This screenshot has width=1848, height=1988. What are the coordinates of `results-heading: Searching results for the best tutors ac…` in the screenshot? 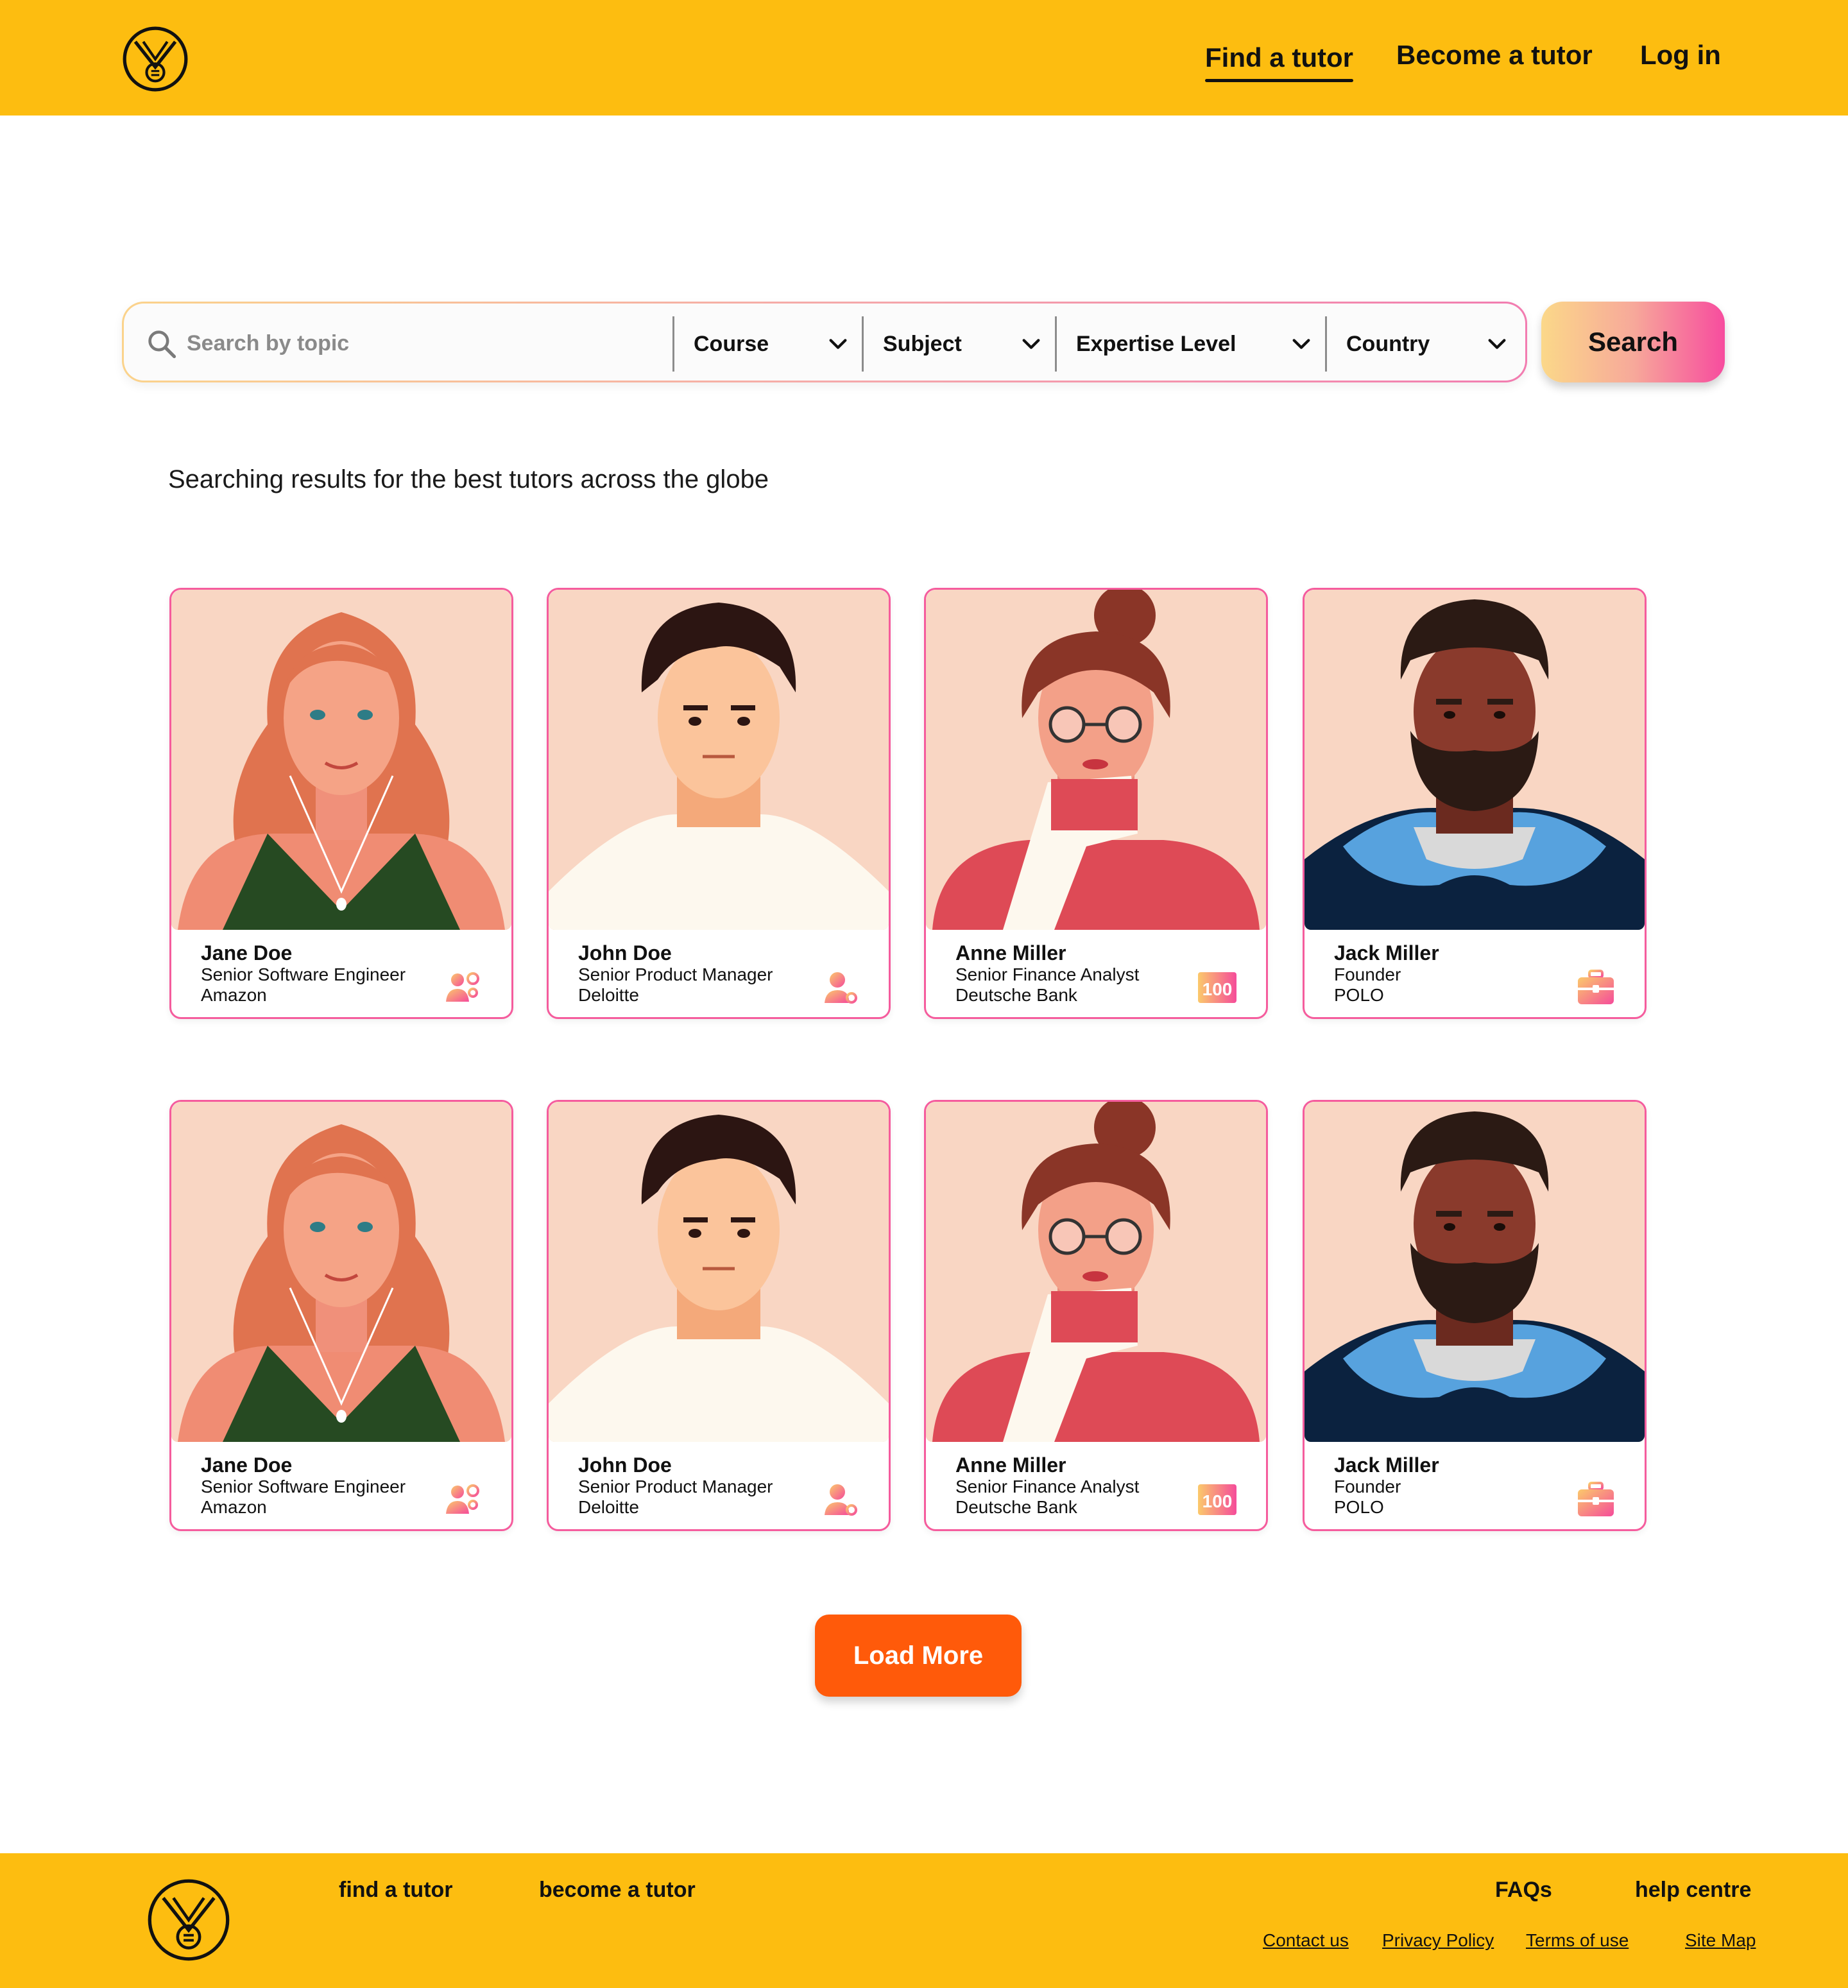 It's located at (469, 479).